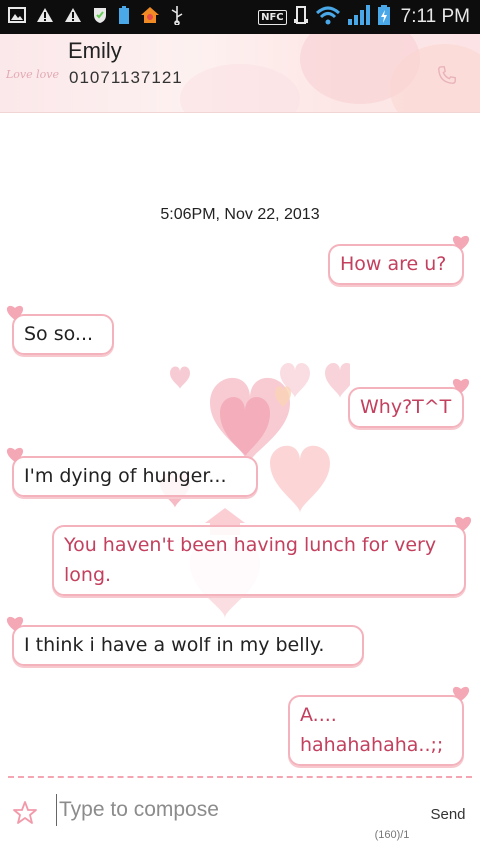 The width and height of the screenshot is (480, 854). What do you see at coordinates (406, 407) in the screenshot?
I see `message-text: Why?T^T` at bounding box center [406, 407].